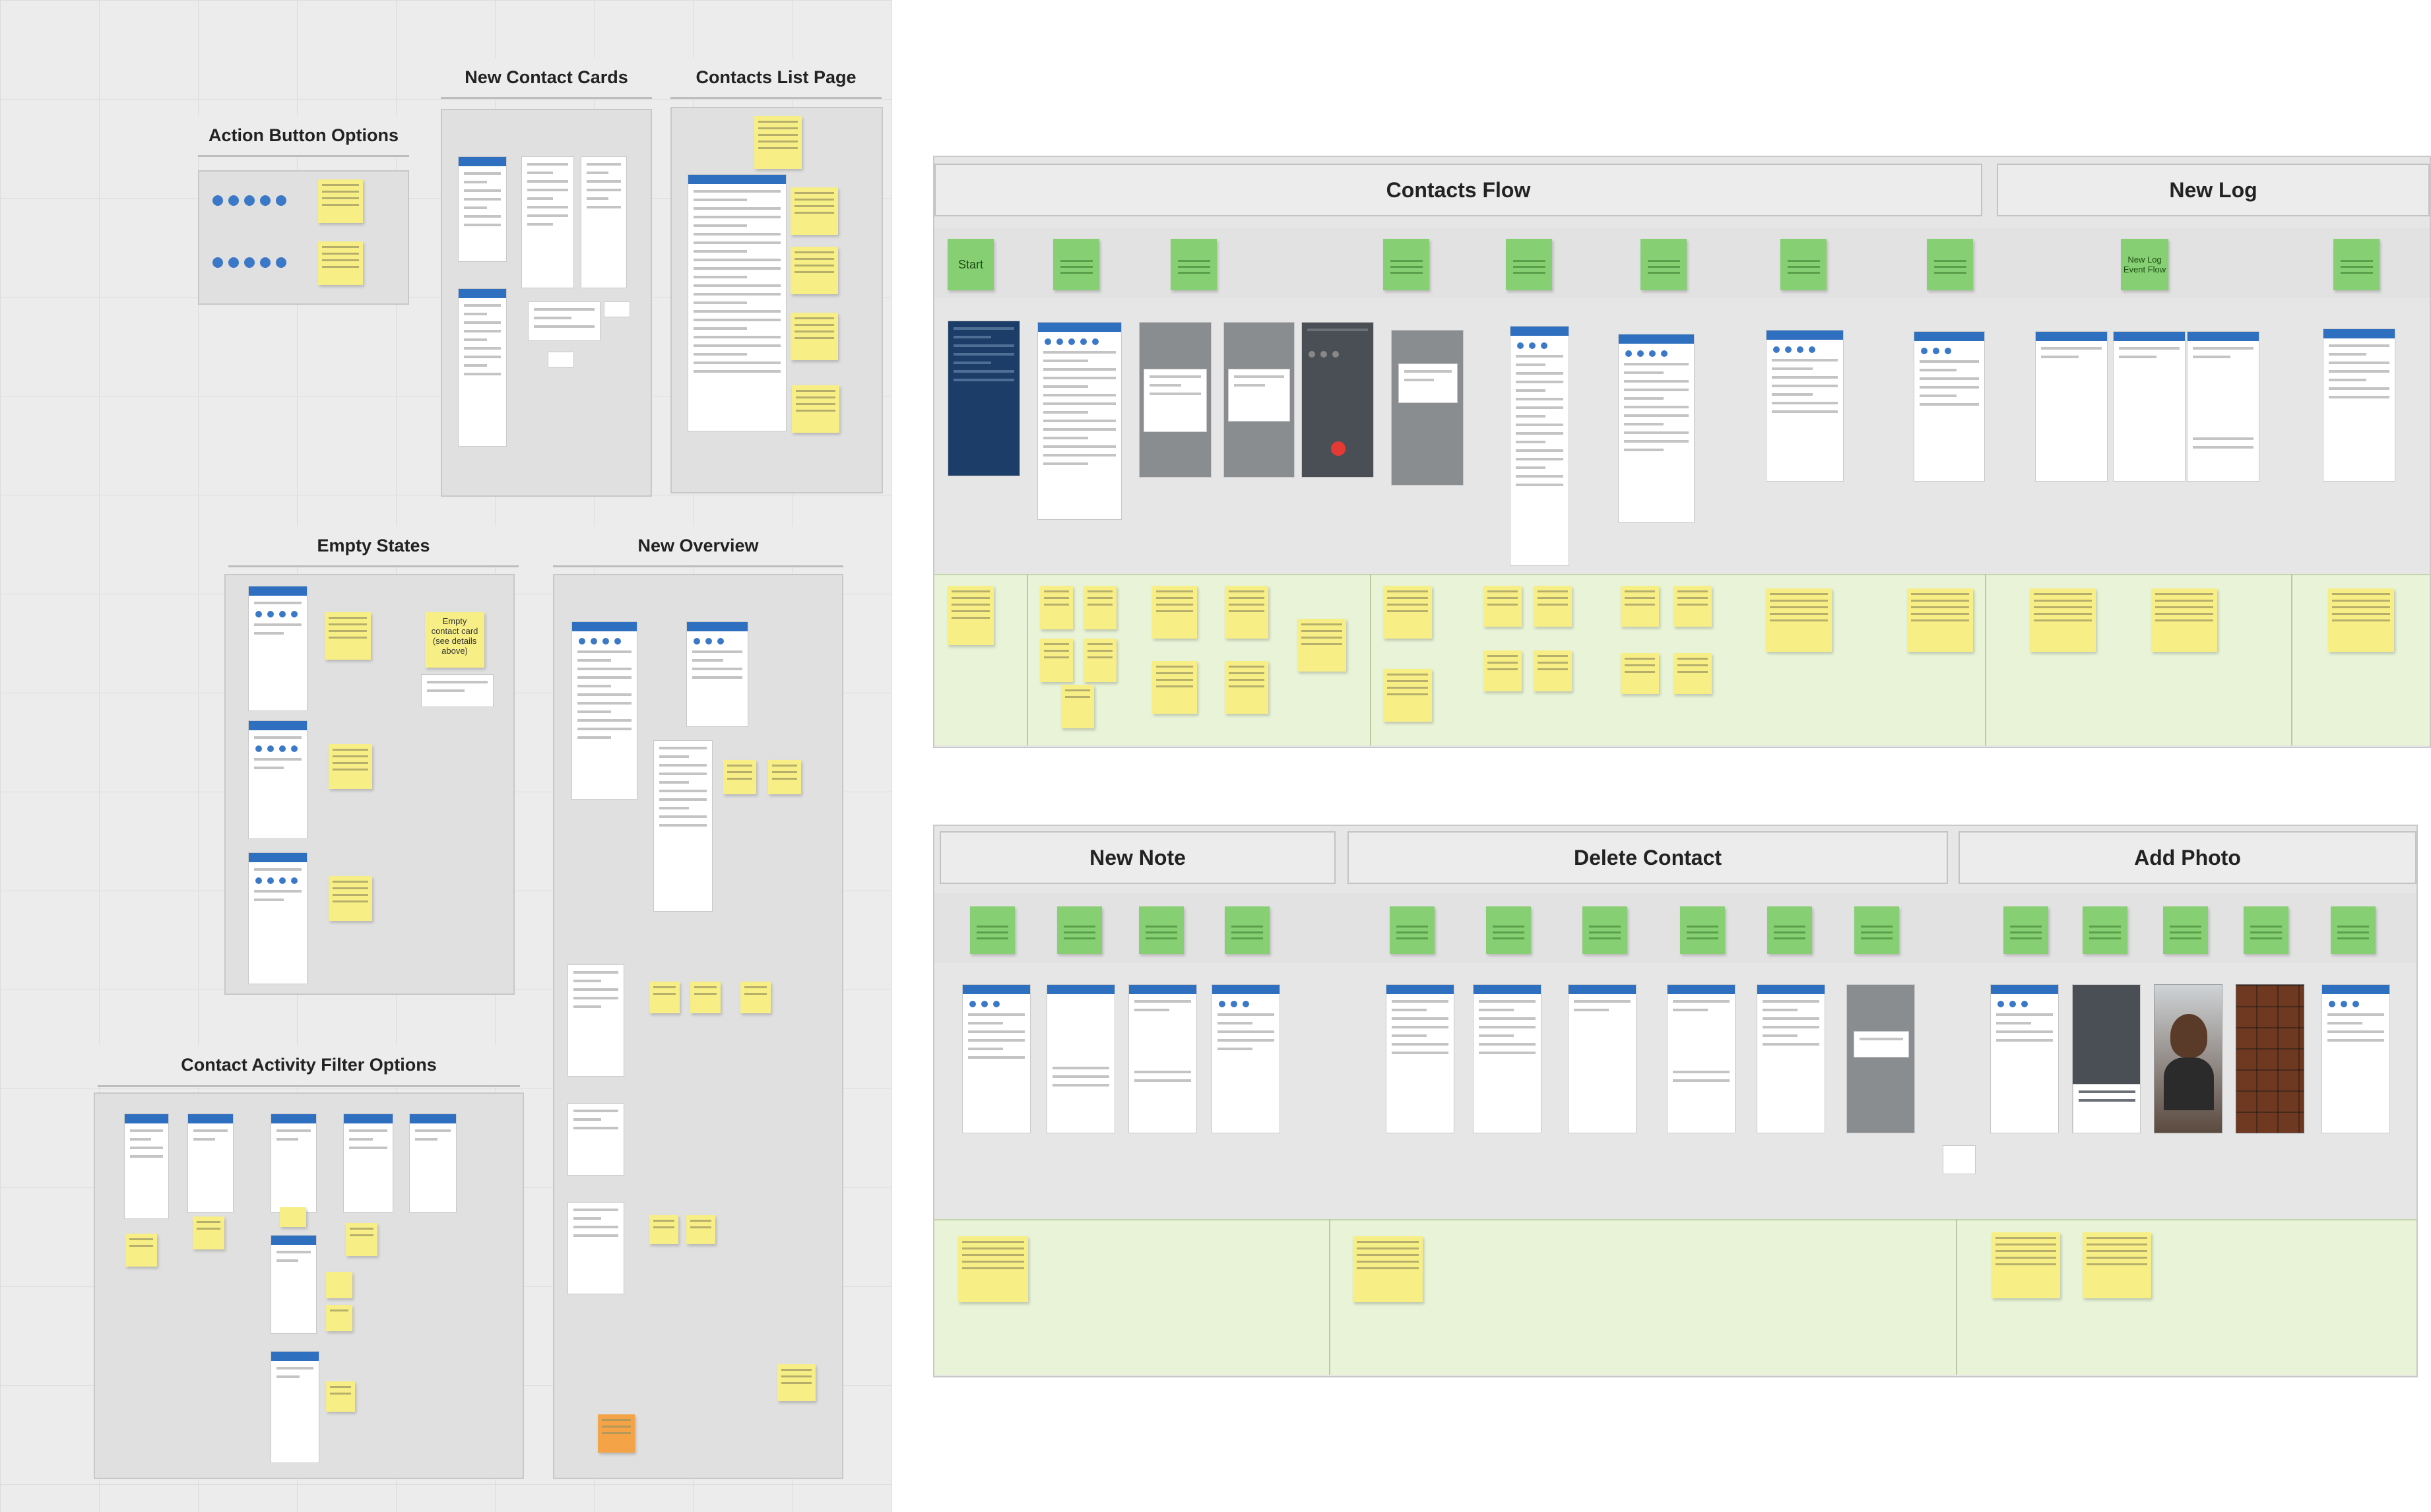  I want to click on step-start: Start, so click(971, 264).